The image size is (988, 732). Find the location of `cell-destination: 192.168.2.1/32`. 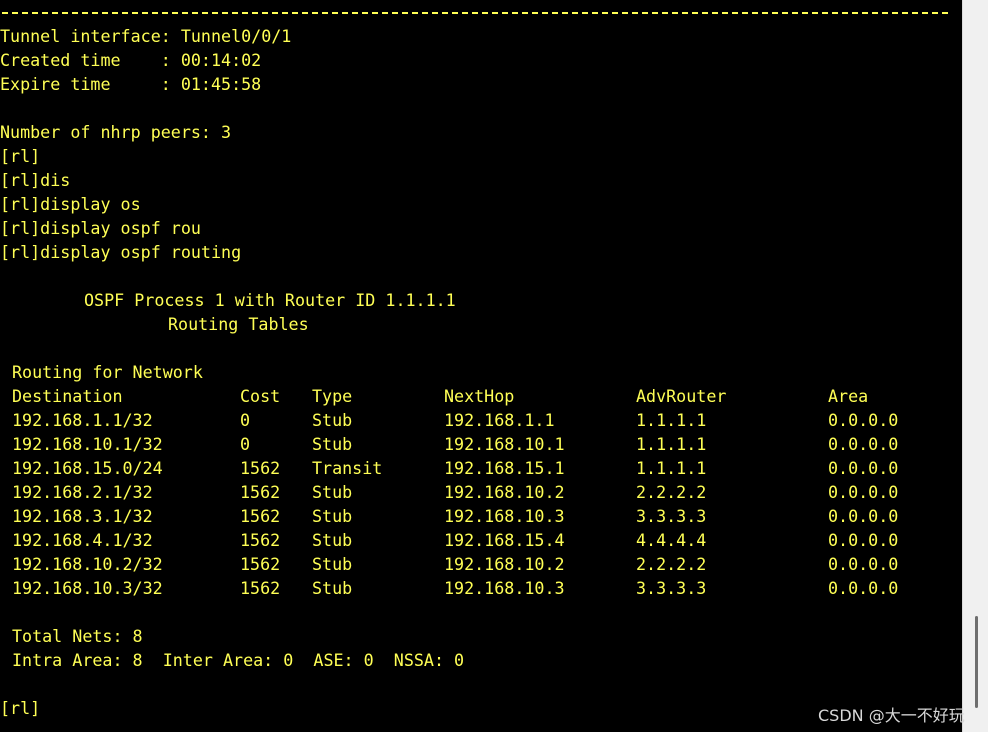

cell-destination: 192.168.2.1/32 is located at coordinates (82, 492).